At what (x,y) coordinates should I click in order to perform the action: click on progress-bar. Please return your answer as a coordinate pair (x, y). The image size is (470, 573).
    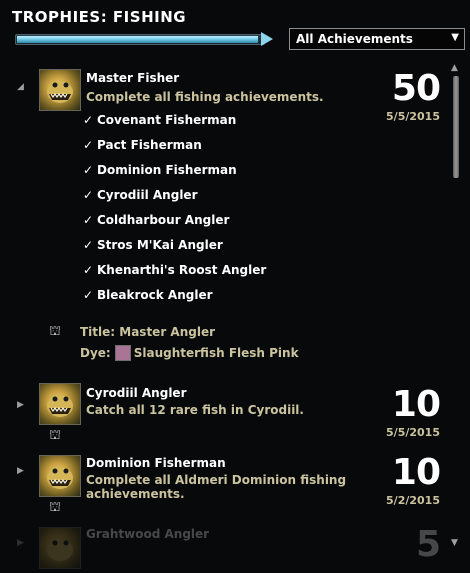
    Looking at the image, I should click on (144, 39).